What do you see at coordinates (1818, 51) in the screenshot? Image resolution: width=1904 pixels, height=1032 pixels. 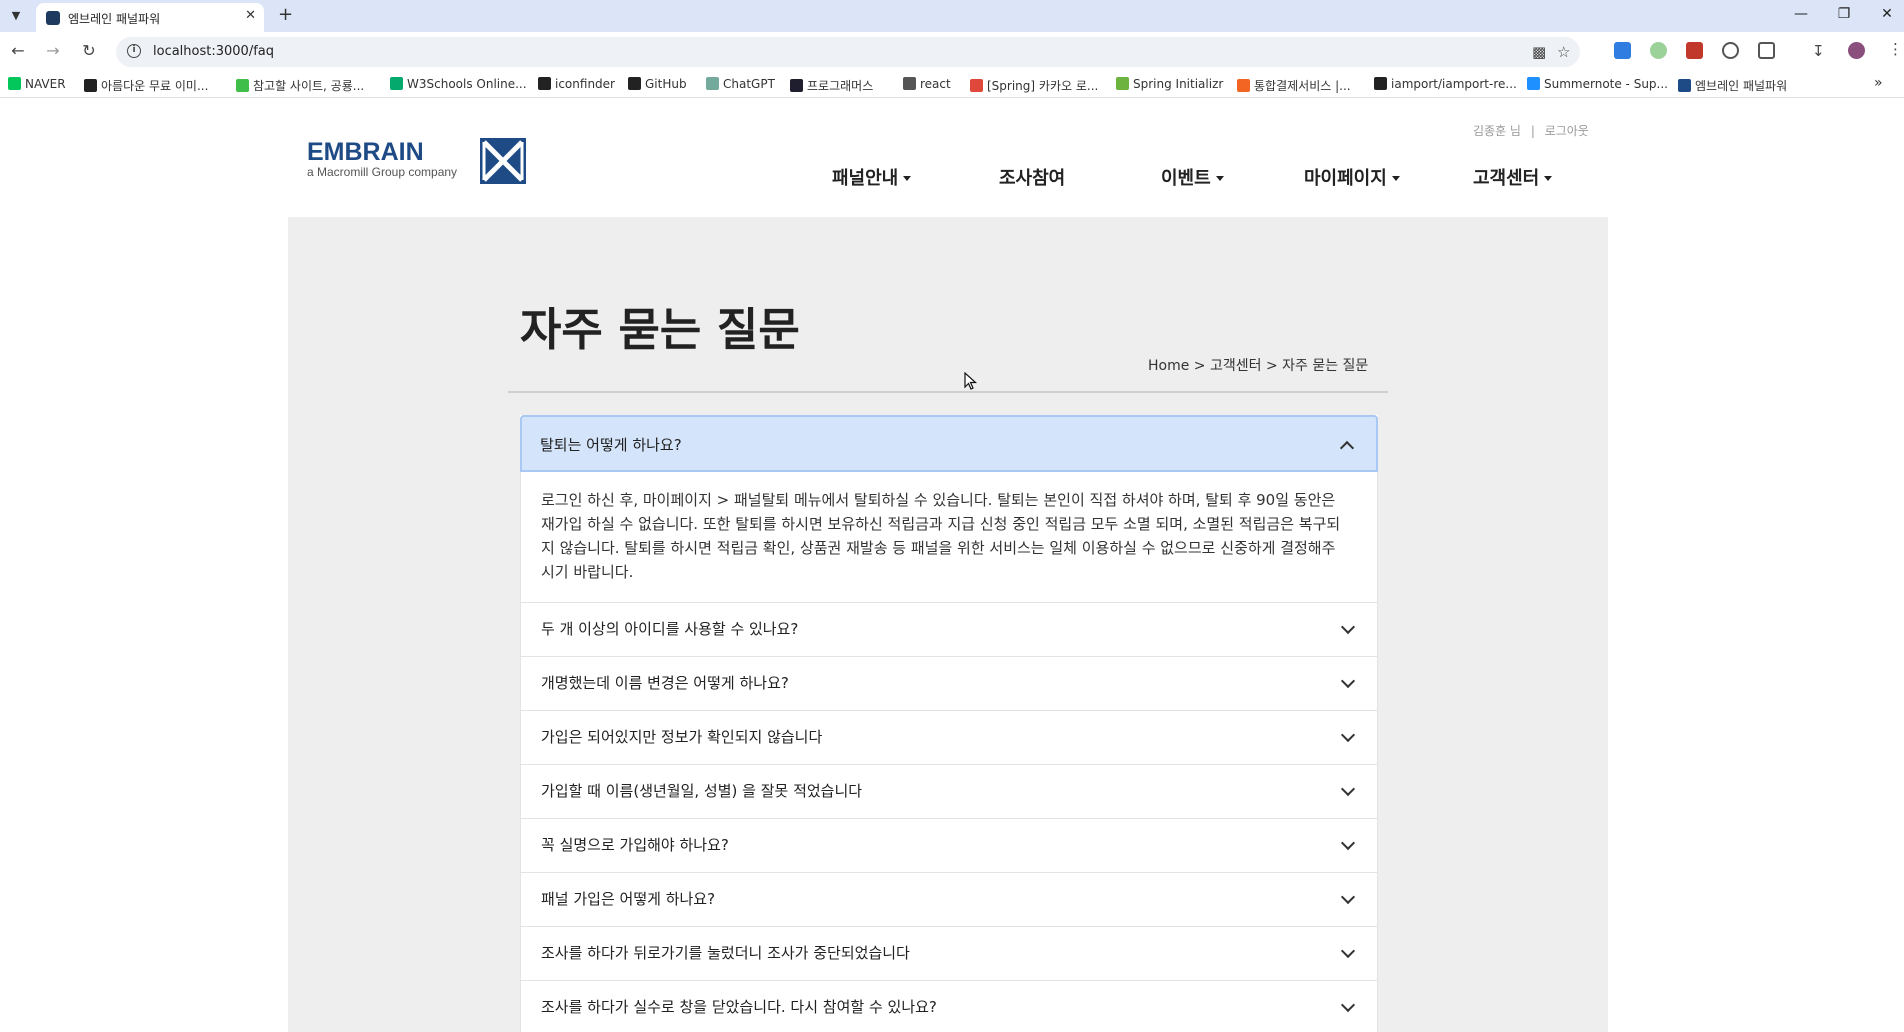 I see `downloads-icon: ↧` at bounding box center [1818, 51].